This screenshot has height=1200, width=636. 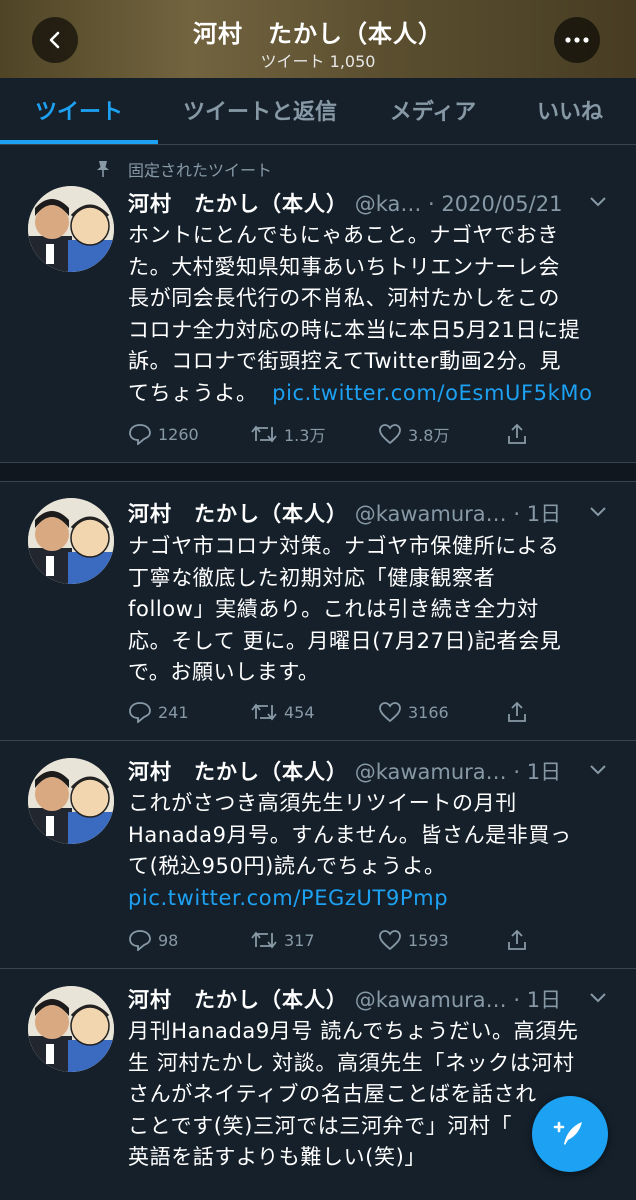 I want to click on like-button: 3.8万, so click(x=413, y=434).